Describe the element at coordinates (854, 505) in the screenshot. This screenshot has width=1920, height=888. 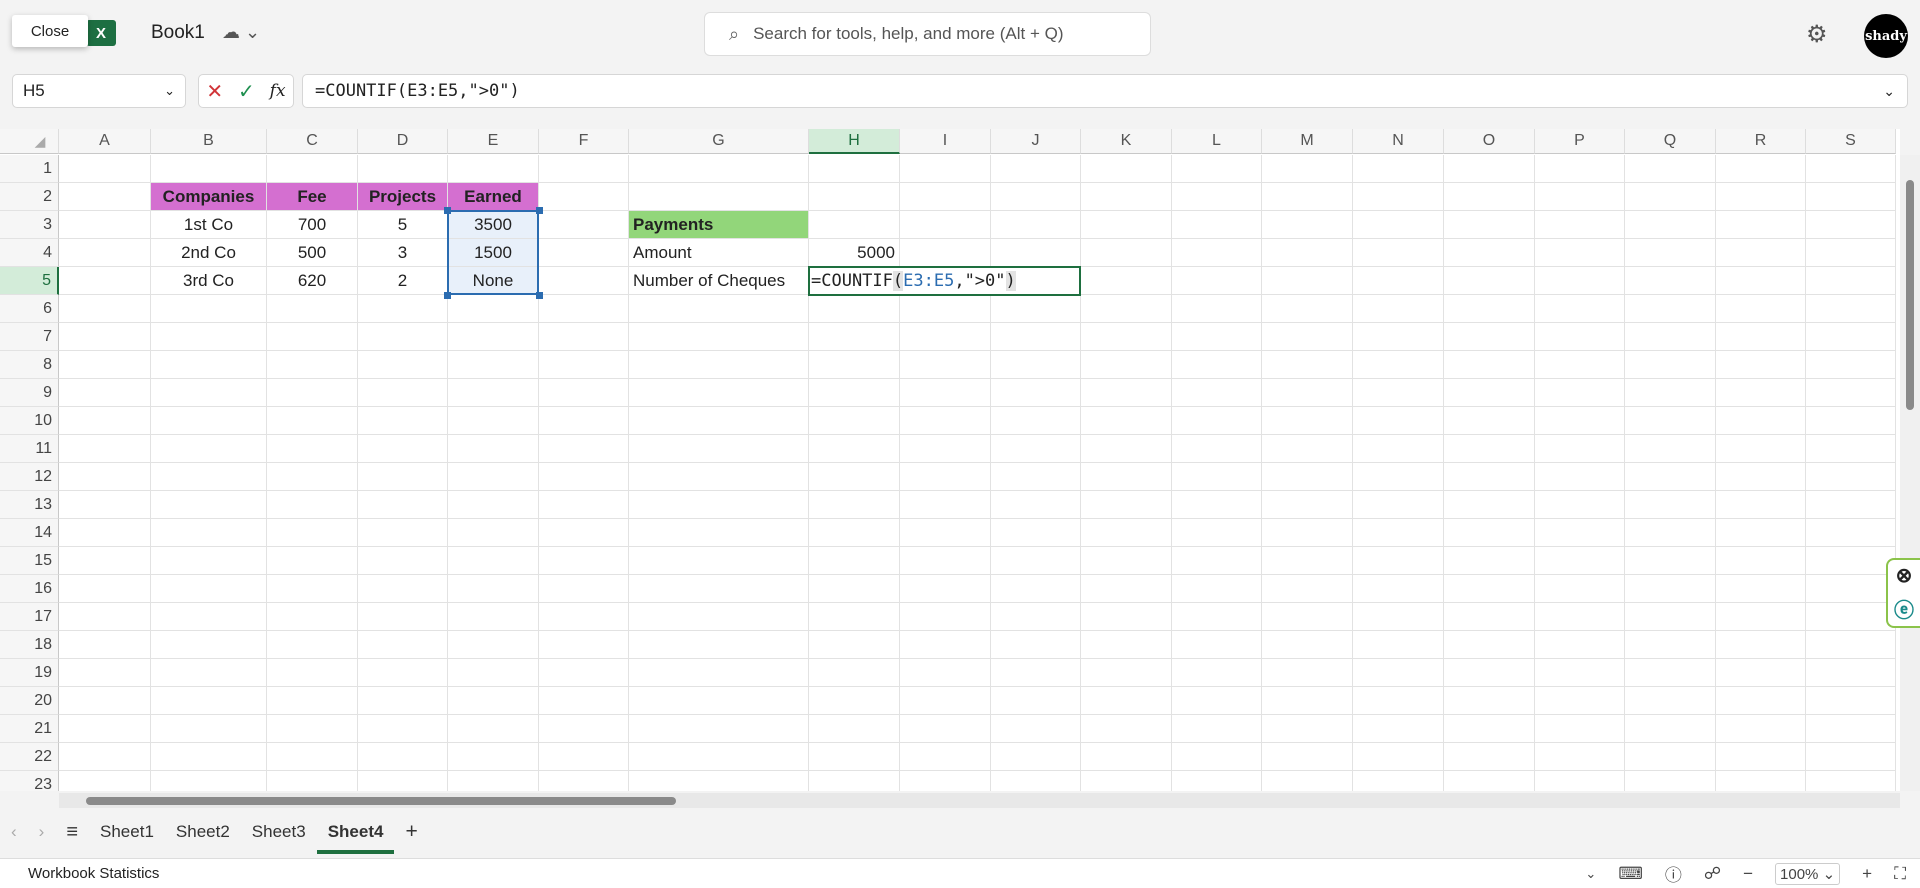
I see `cell-h13` at that location.